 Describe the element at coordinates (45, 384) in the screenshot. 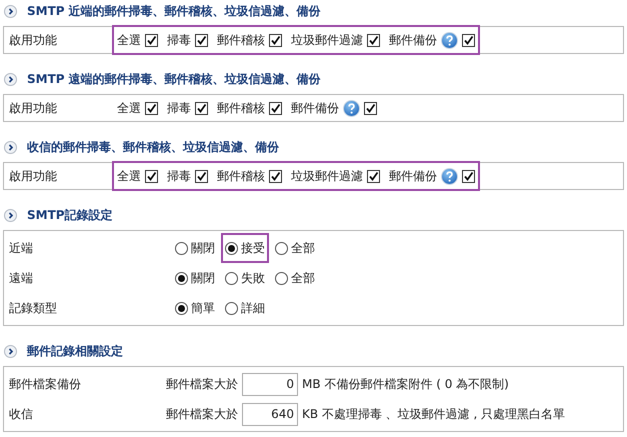

I see `row-label: 郵件檔案備份` at that location.